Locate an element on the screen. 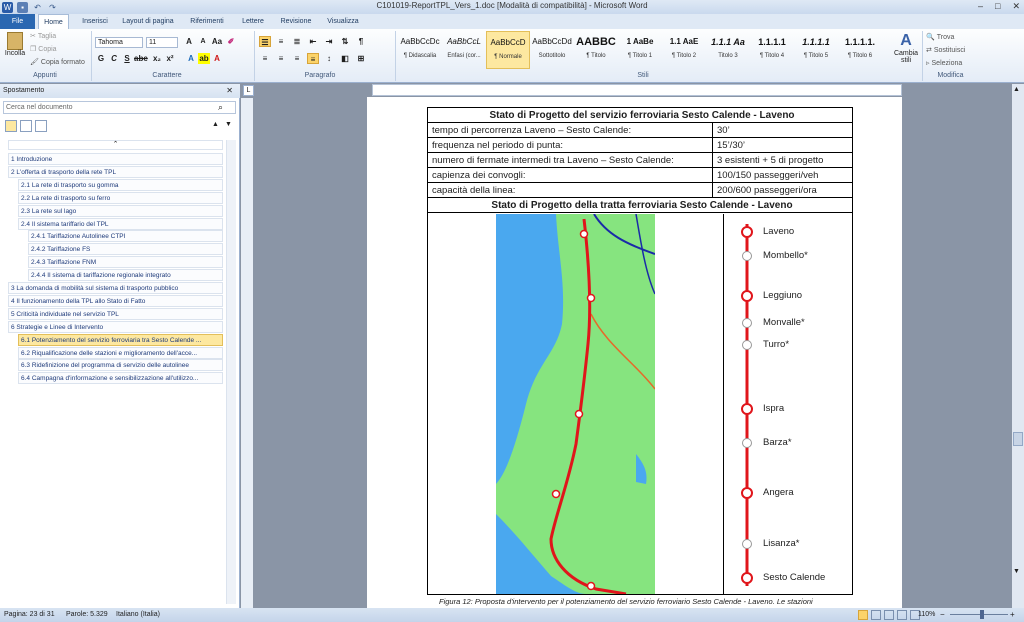 This screenshot has height=622, width=1024. scroll-up-icon: ▲ is located at coordinates (1016, 89).